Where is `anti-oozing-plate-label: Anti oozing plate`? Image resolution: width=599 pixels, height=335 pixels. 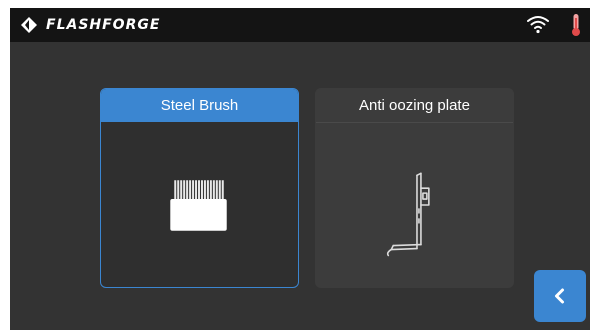
anti-oozing-plate-label: Anti oozing plate is located at coordinates (414, 106).